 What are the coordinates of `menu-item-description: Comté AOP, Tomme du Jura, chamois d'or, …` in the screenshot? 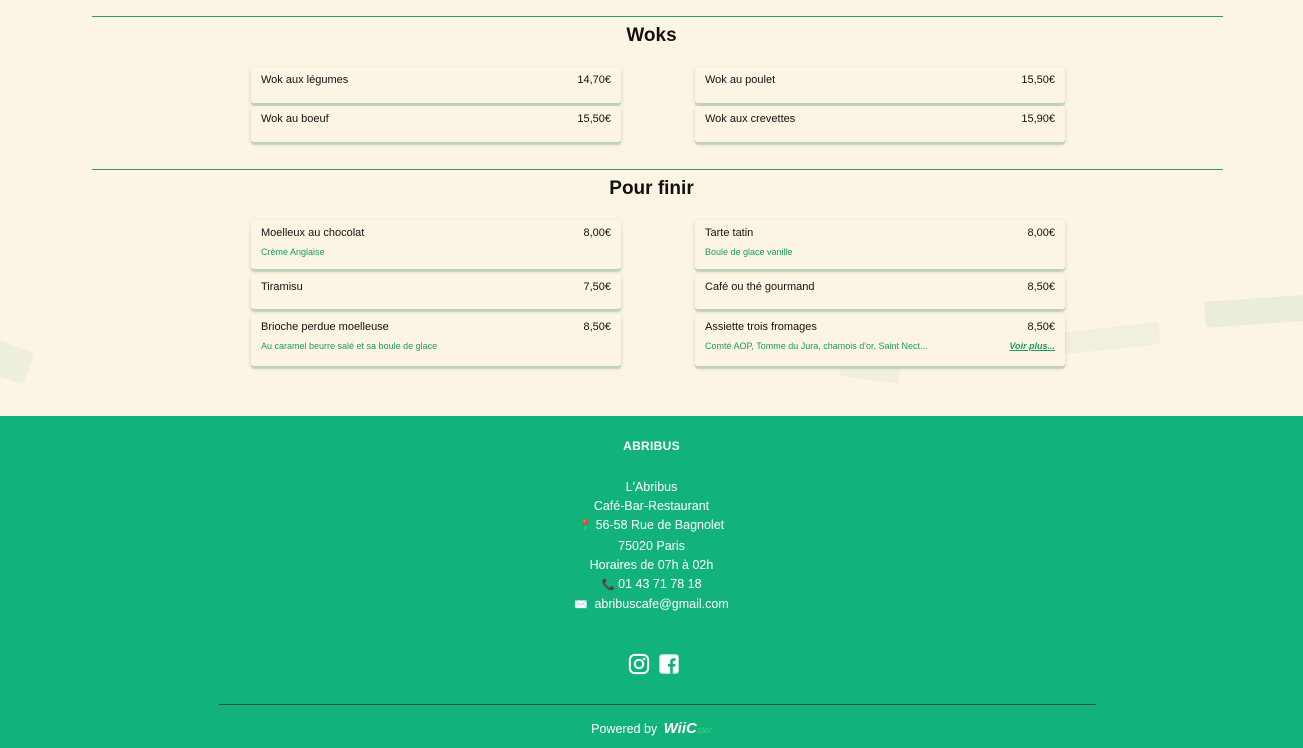 It's located at (816, 346).